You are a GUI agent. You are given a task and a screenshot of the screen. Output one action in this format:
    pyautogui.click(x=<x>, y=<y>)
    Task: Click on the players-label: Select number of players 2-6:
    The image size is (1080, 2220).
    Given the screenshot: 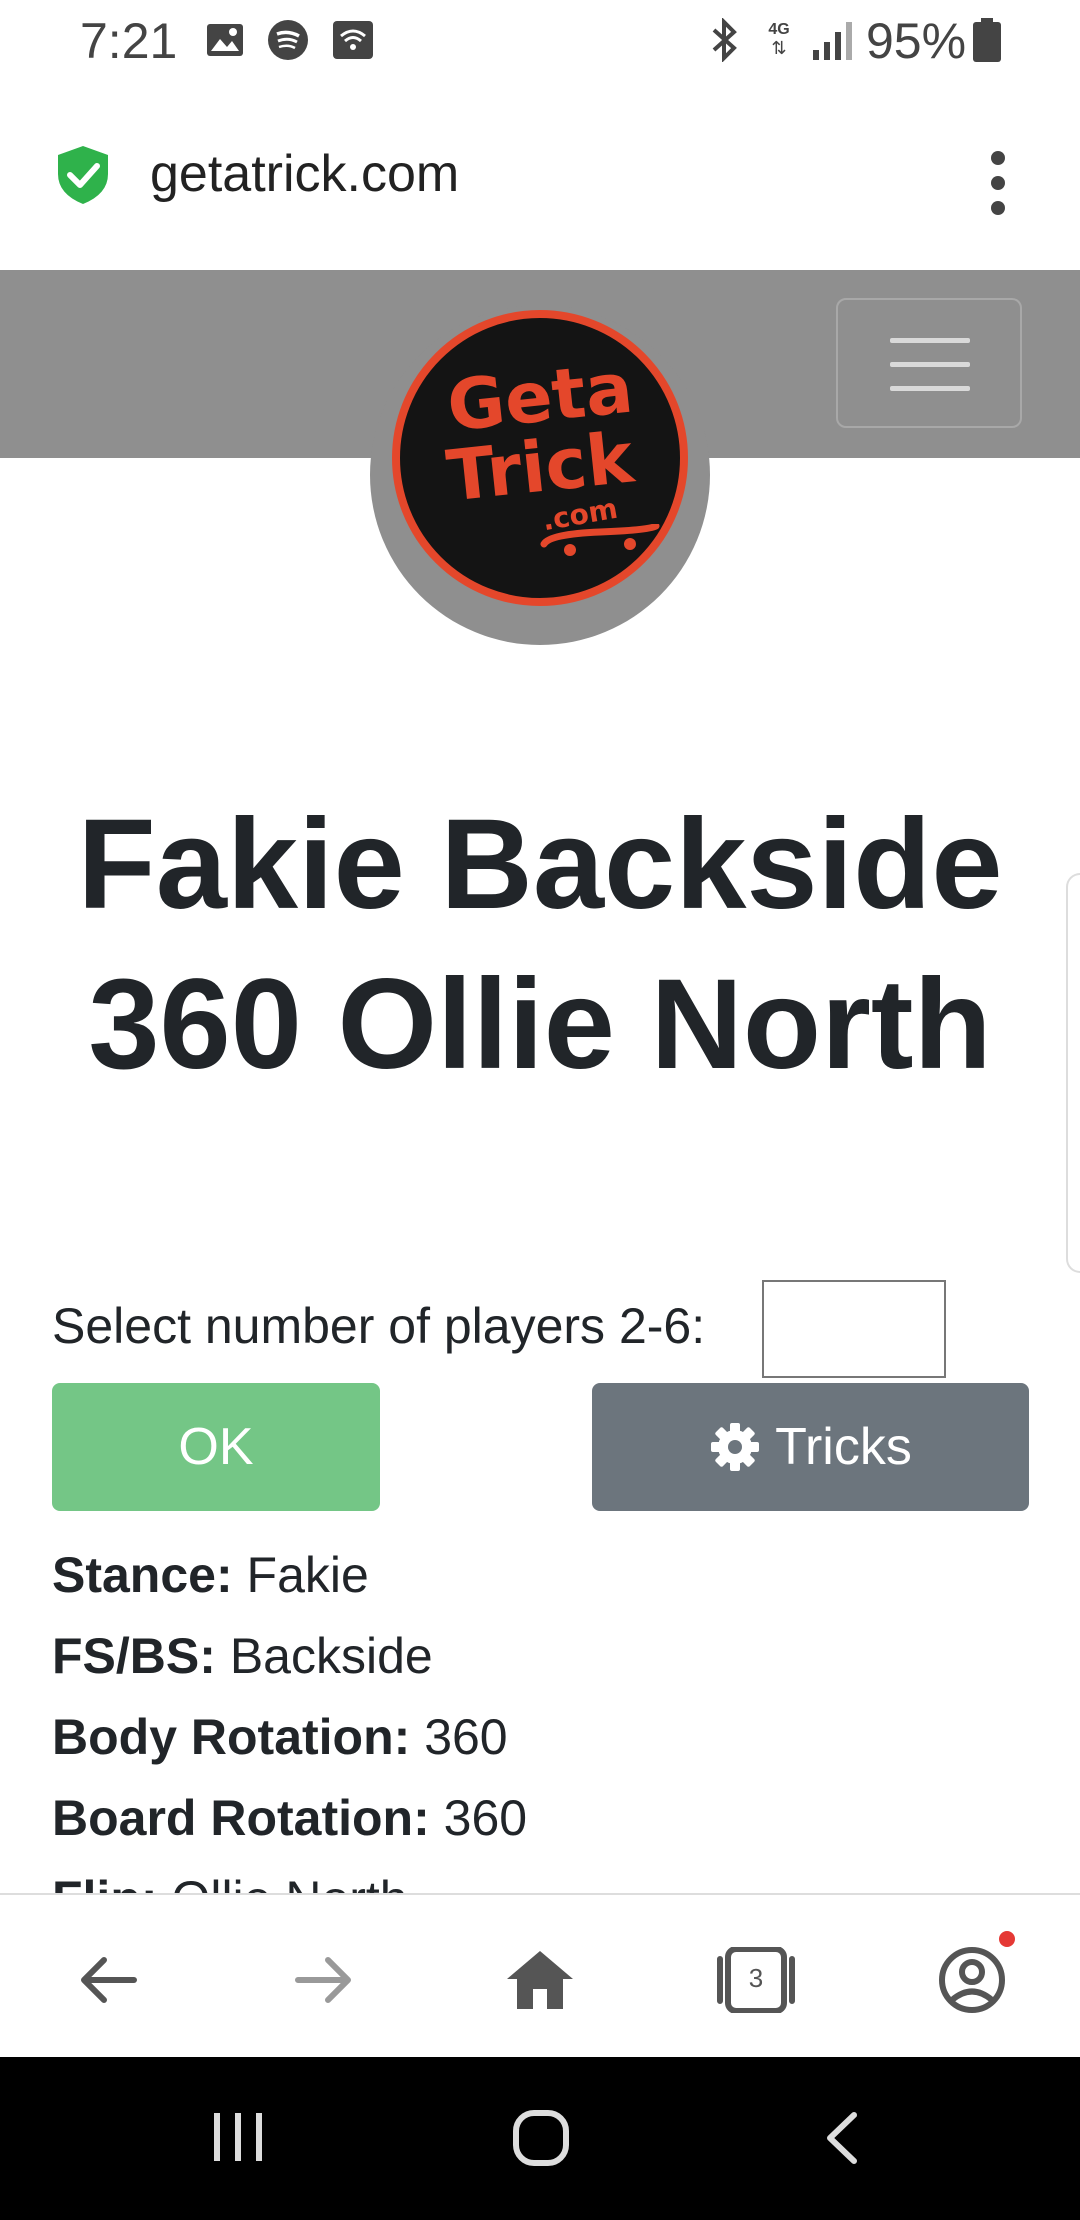 What is the action you would take?
    pyautogui.click(x=379, y=1326)
    